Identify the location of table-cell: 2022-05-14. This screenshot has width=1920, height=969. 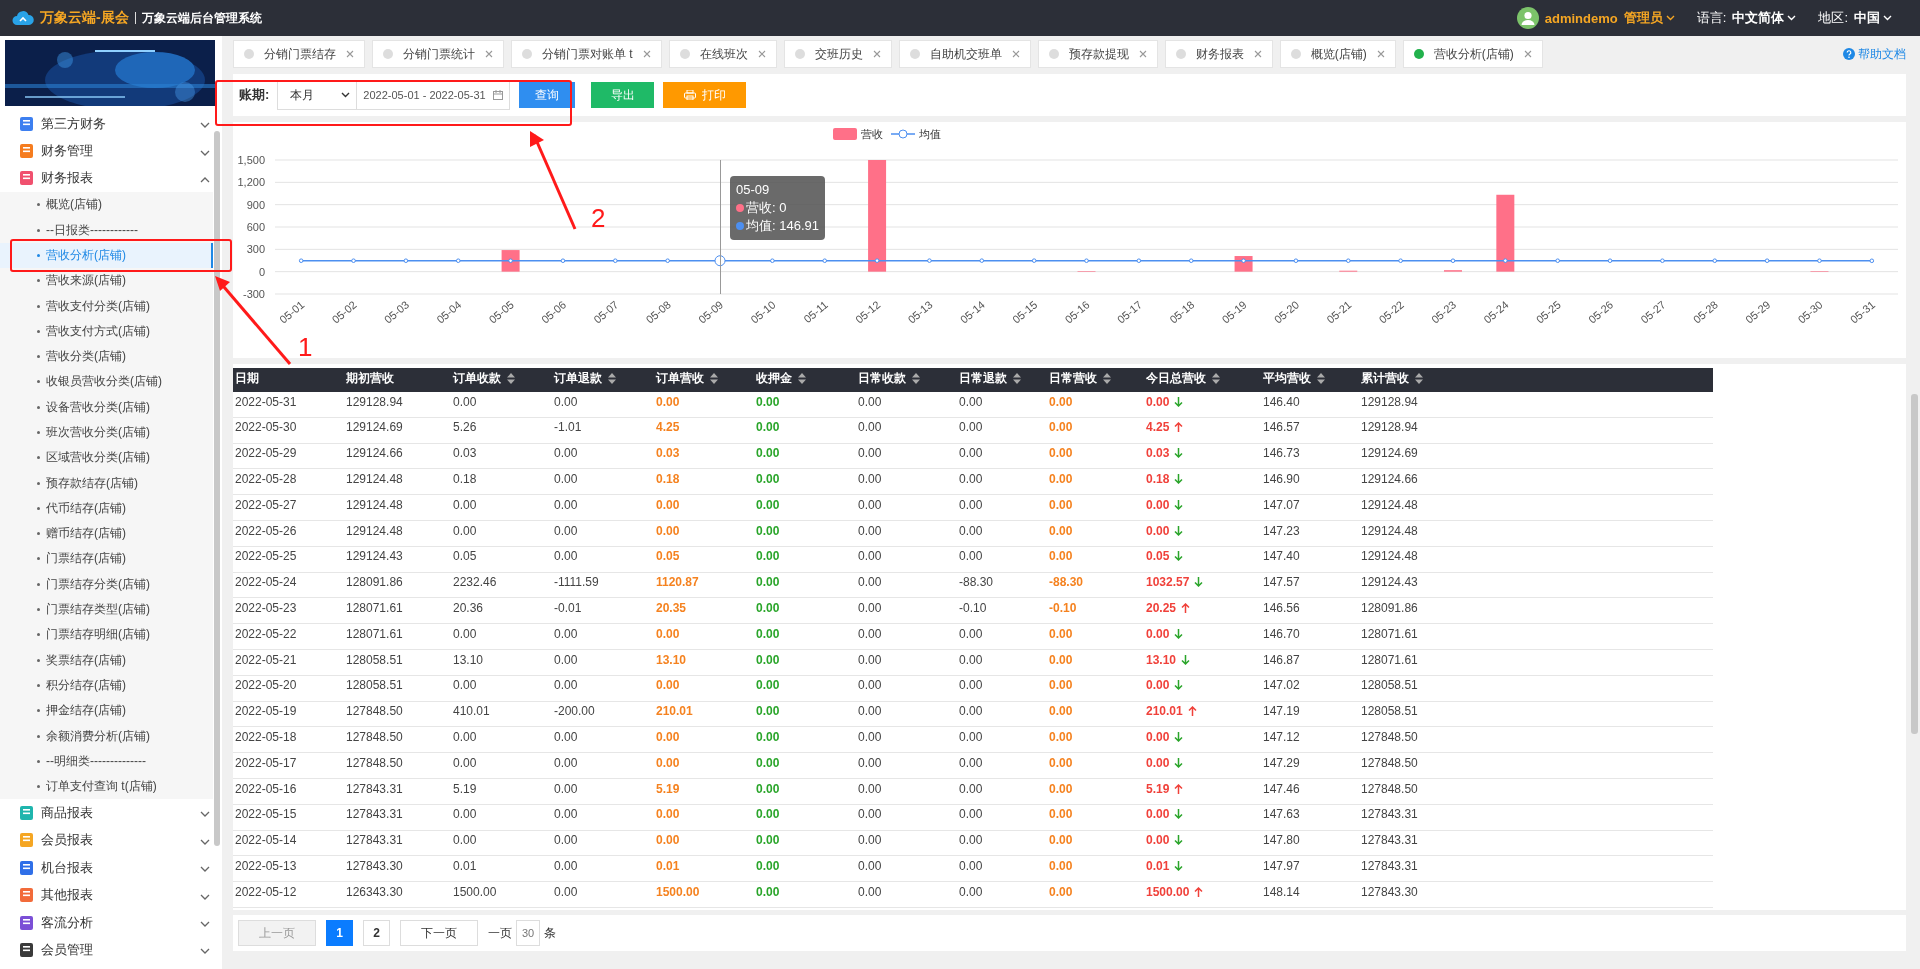
(266, 840).